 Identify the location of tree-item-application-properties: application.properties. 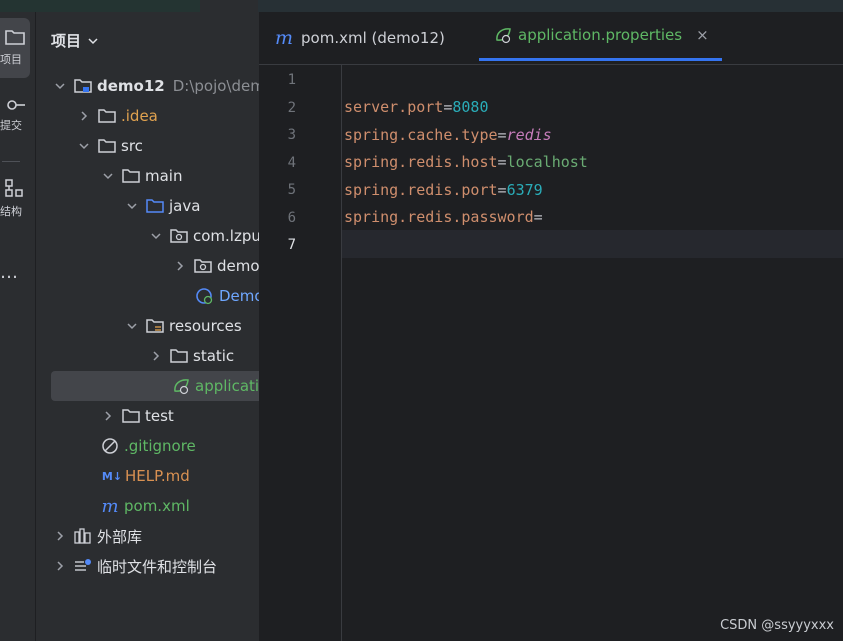
(155, 386).